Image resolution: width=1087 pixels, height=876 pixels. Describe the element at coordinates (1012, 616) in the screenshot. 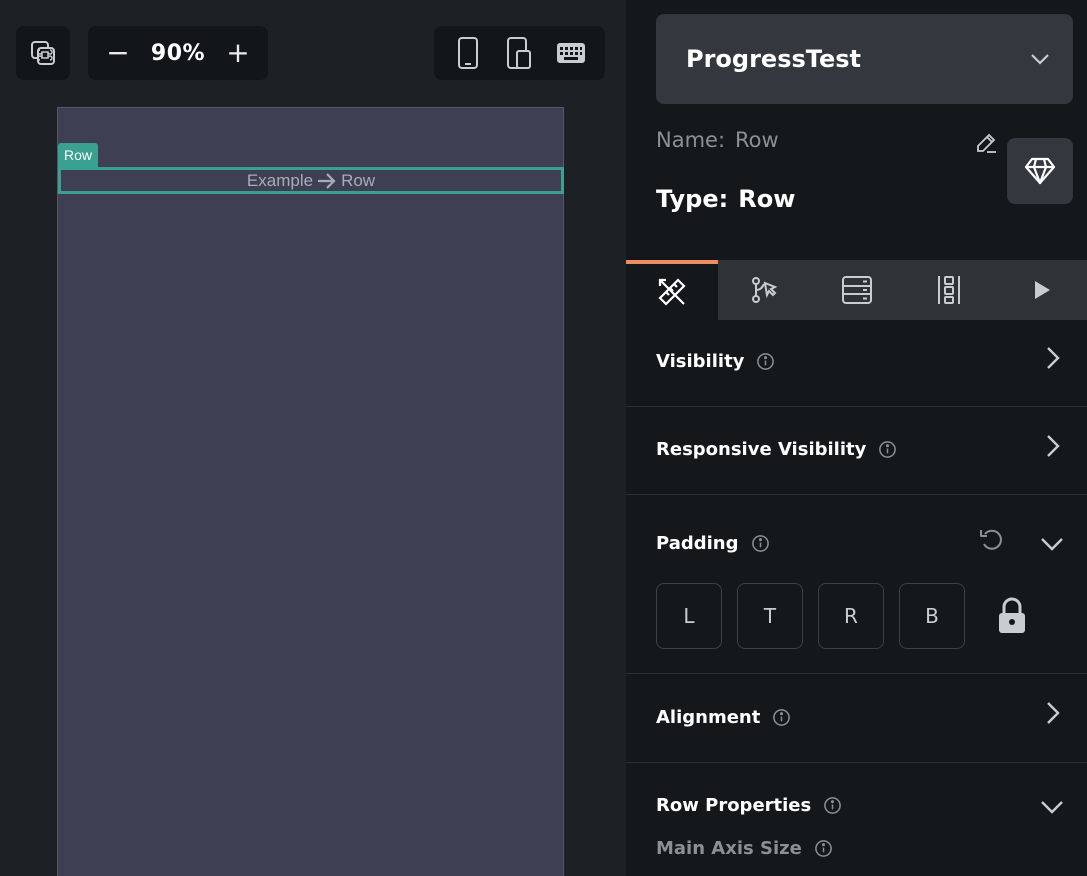

I see `lock-icon` at that location.